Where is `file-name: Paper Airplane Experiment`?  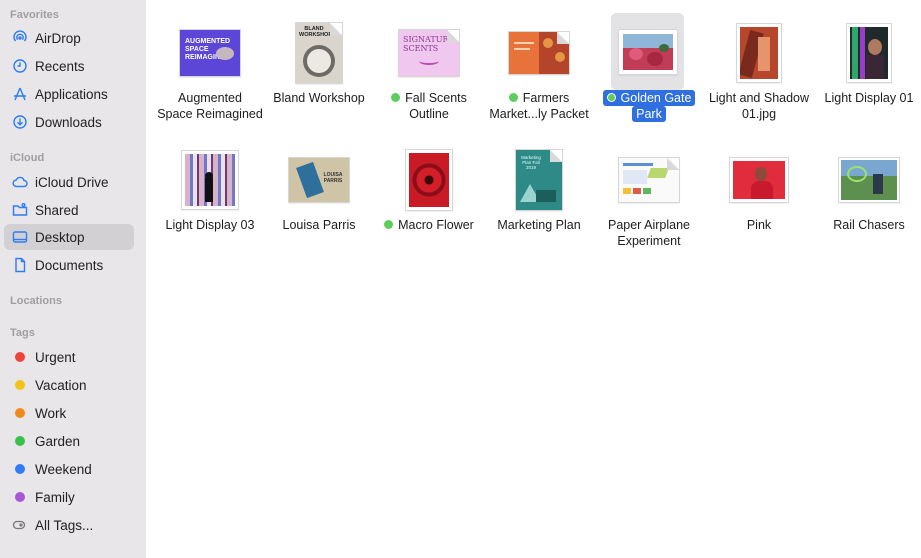 file-name: Paper Airplane Experiment is located at coordinates (648, 233).